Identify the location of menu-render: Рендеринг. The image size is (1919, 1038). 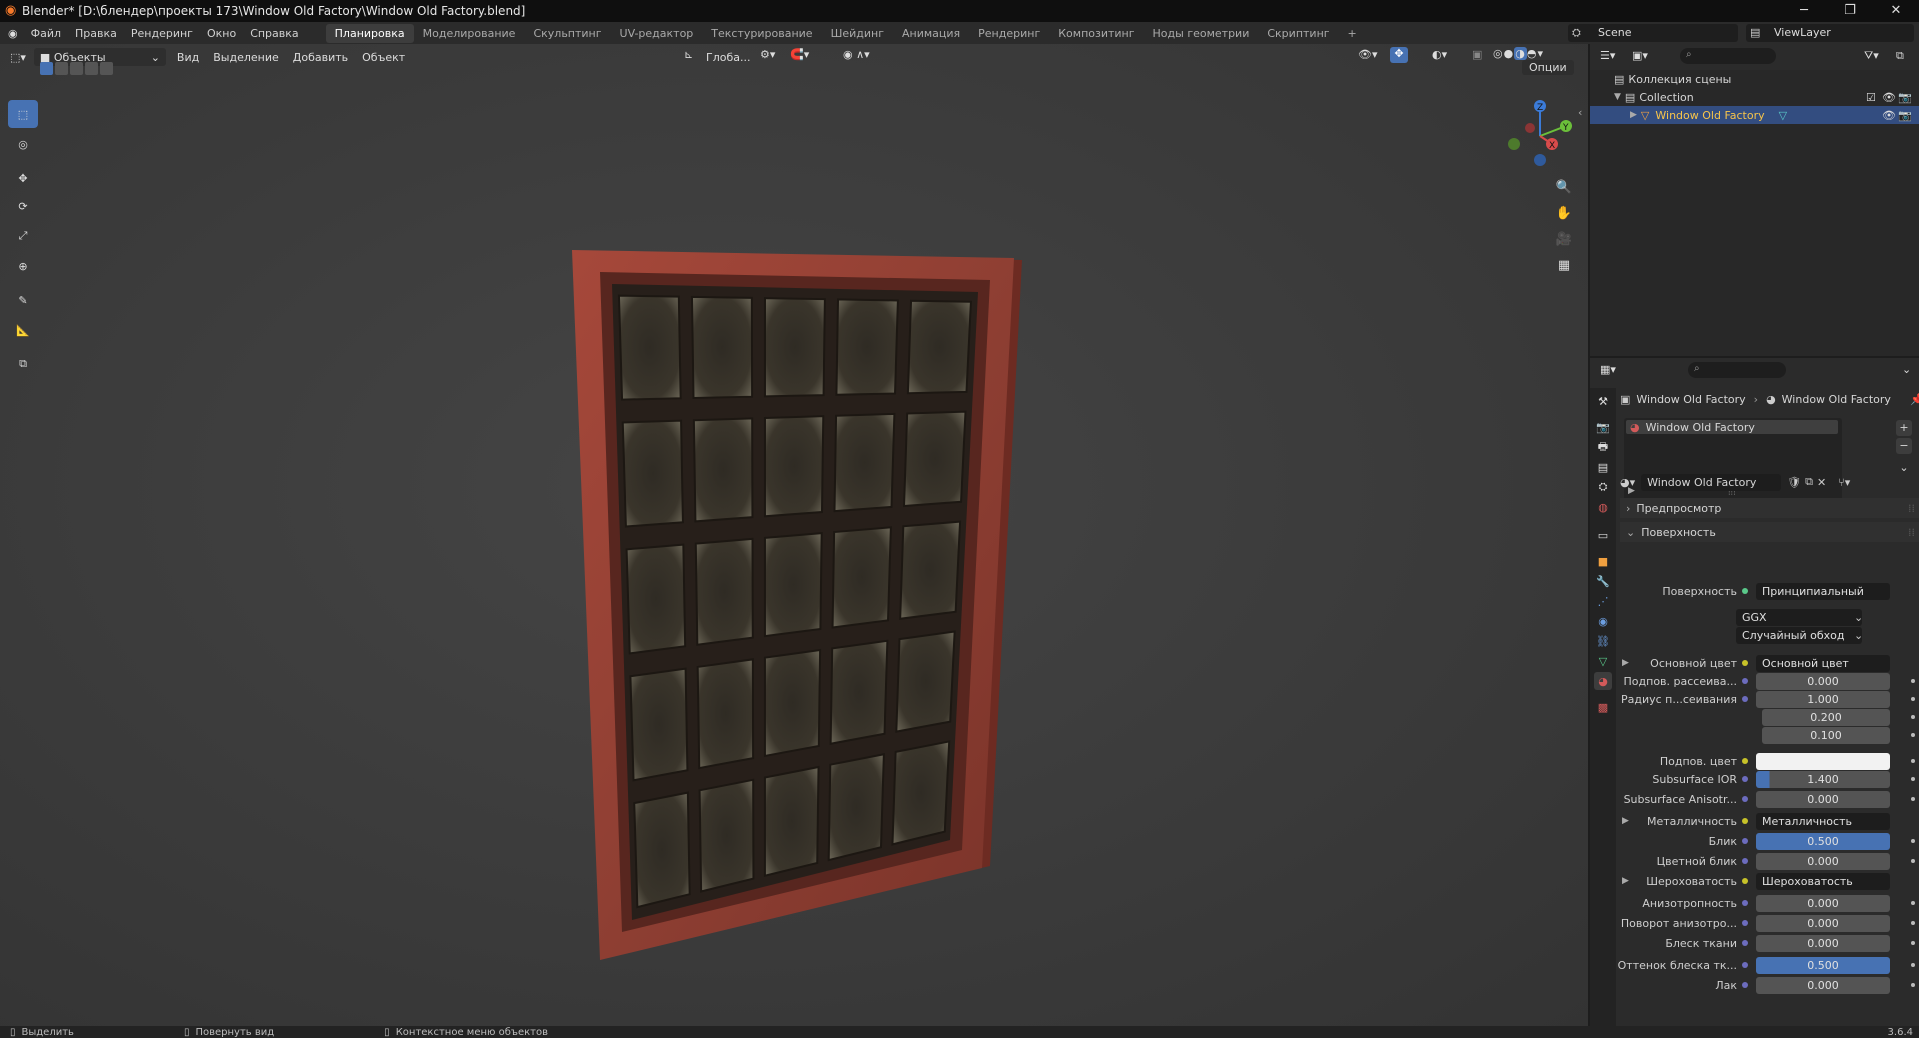
(162, 33).